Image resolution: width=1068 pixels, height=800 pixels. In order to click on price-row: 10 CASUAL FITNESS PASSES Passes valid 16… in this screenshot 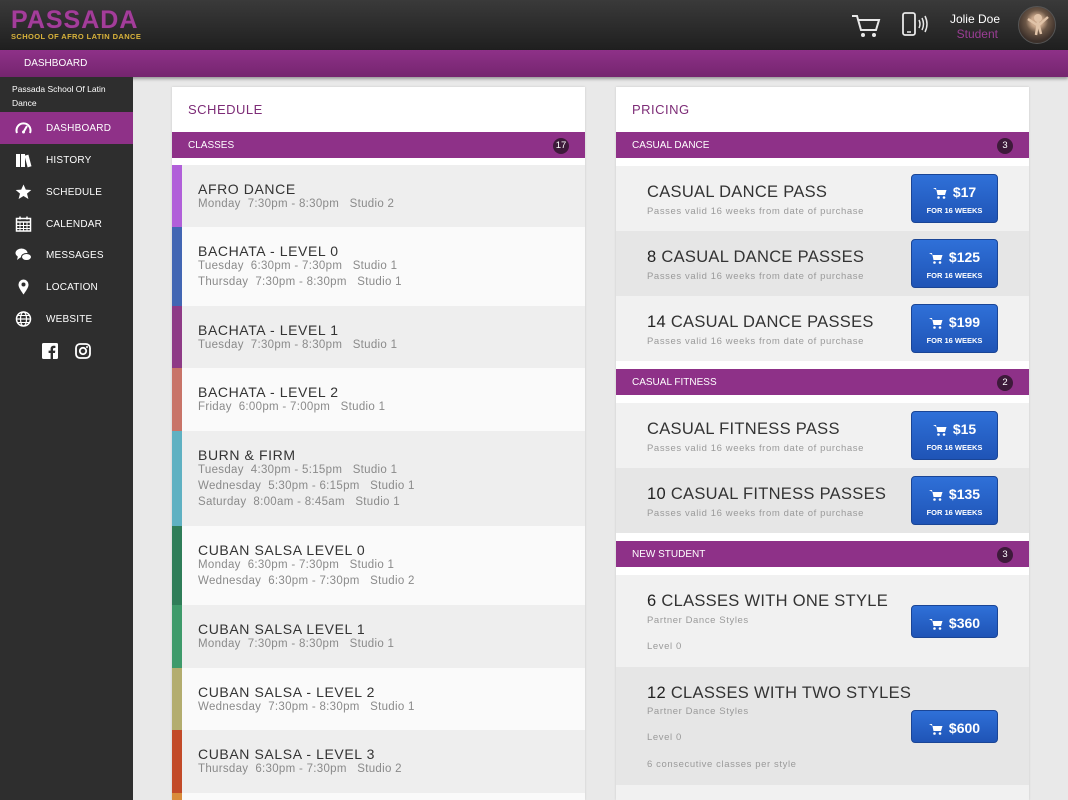, I will do `click(822, 500)`.